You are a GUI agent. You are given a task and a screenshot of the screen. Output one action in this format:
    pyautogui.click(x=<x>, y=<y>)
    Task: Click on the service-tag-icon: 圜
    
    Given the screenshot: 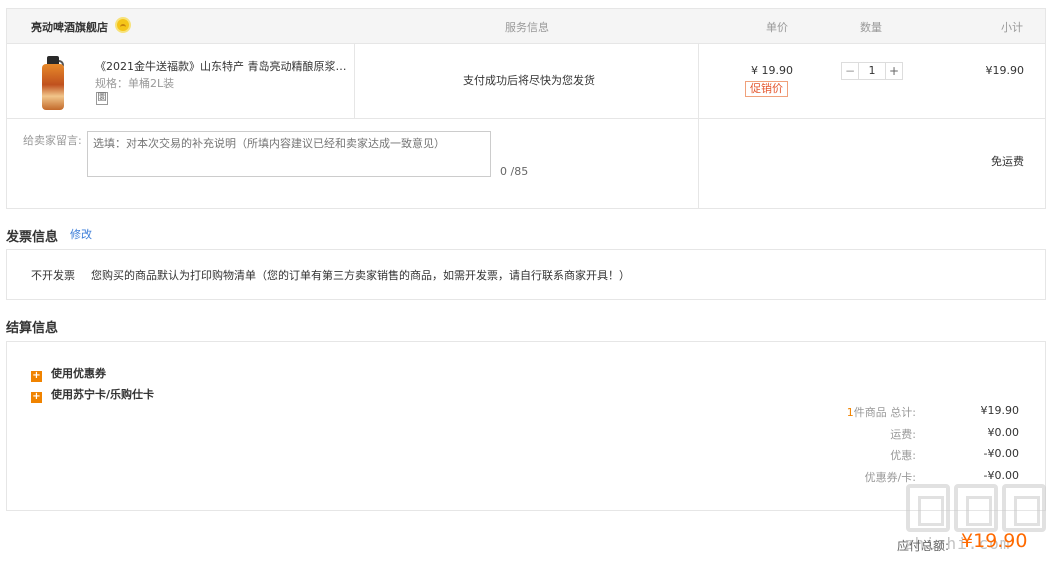 What is the action you would take?
    pyautogui.click(x=102, y=98)
    